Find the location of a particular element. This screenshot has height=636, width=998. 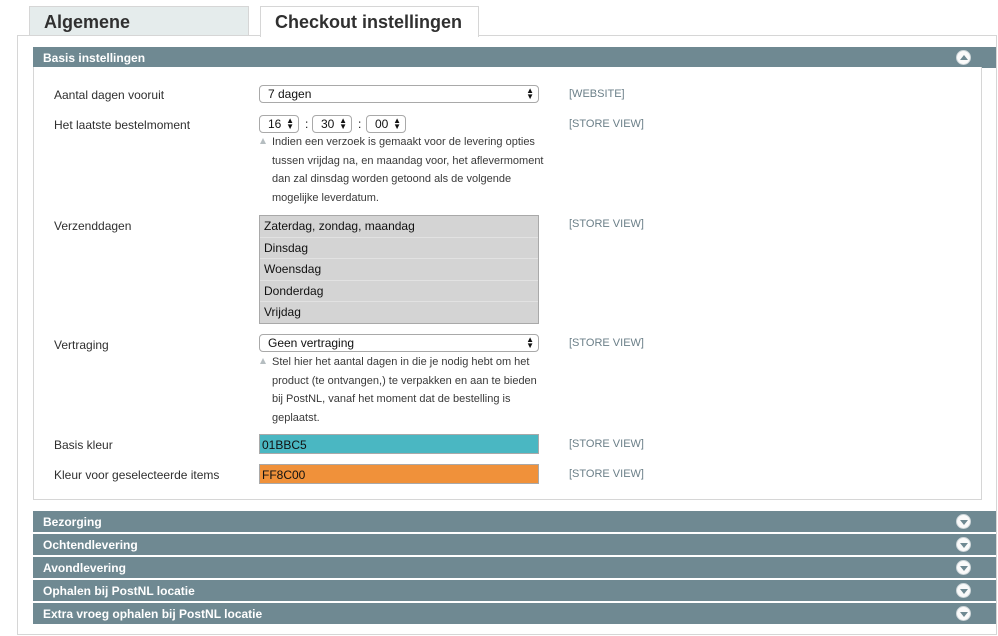

section-header-pickup-location: Ophalen bij PostNL locatie is located at coordinates (514, 590).